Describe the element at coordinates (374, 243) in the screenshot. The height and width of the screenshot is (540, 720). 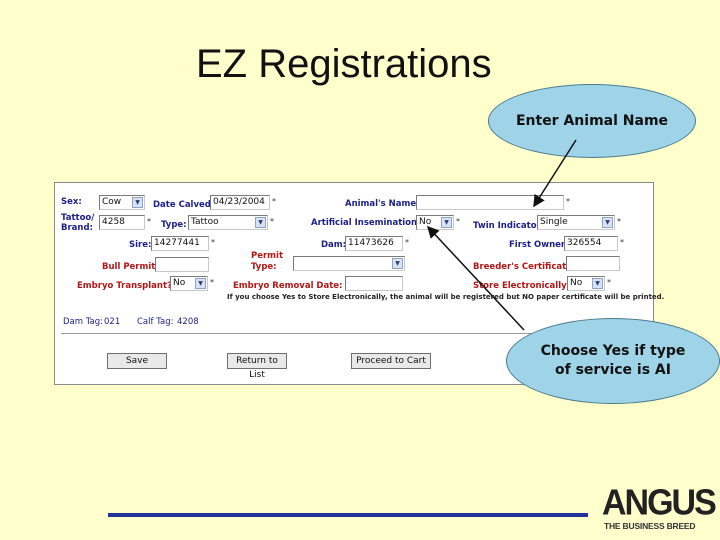
I see `dam-input: 11473626` at that location.